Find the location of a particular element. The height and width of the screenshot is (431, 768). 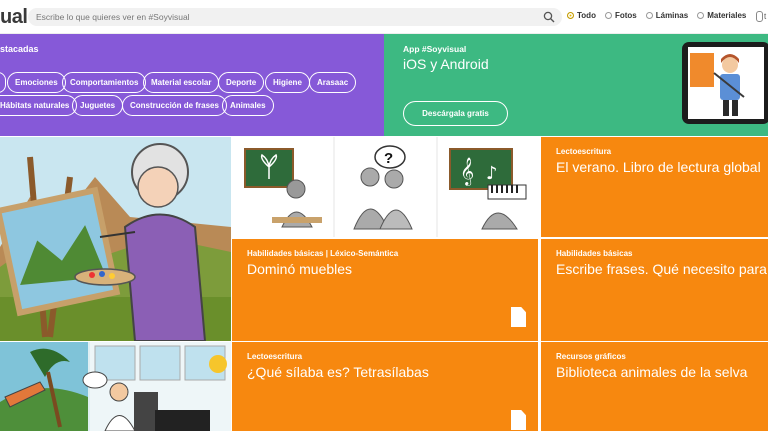

filter-fotos: Fotos is located at coordinates (620, 15).